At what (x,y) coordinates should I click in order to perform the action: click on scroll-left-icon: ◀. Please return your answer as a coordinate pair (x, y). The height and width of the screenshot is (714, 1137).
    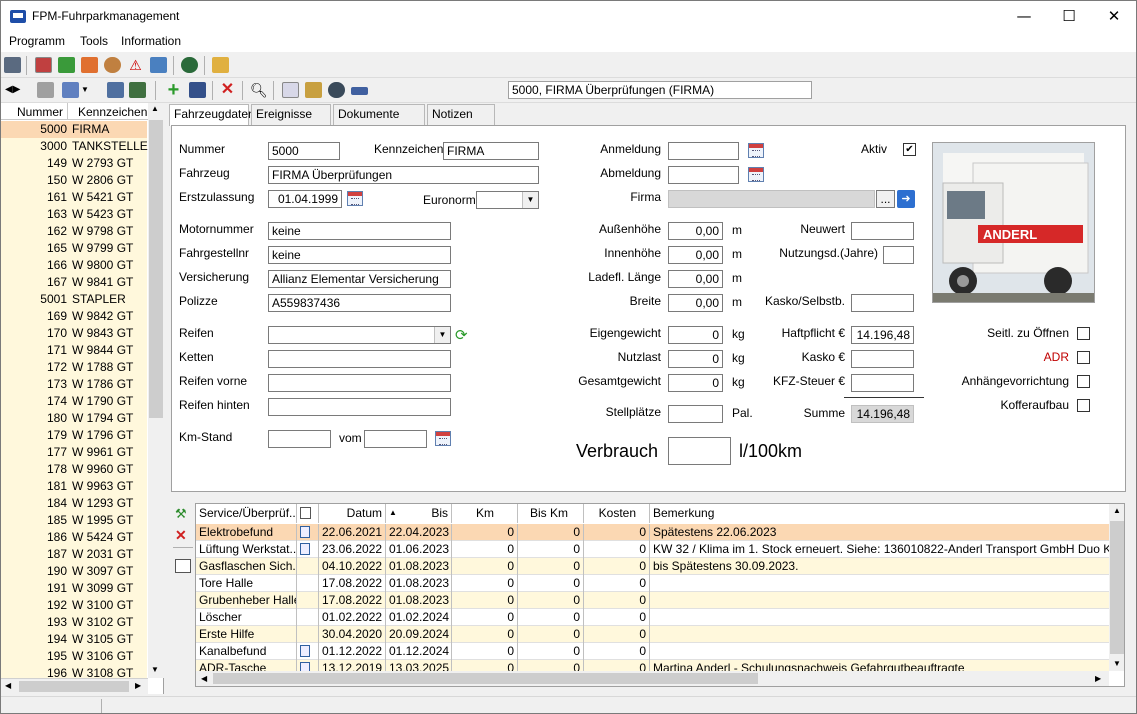
    Looking at the image, I should click on (204, 678).